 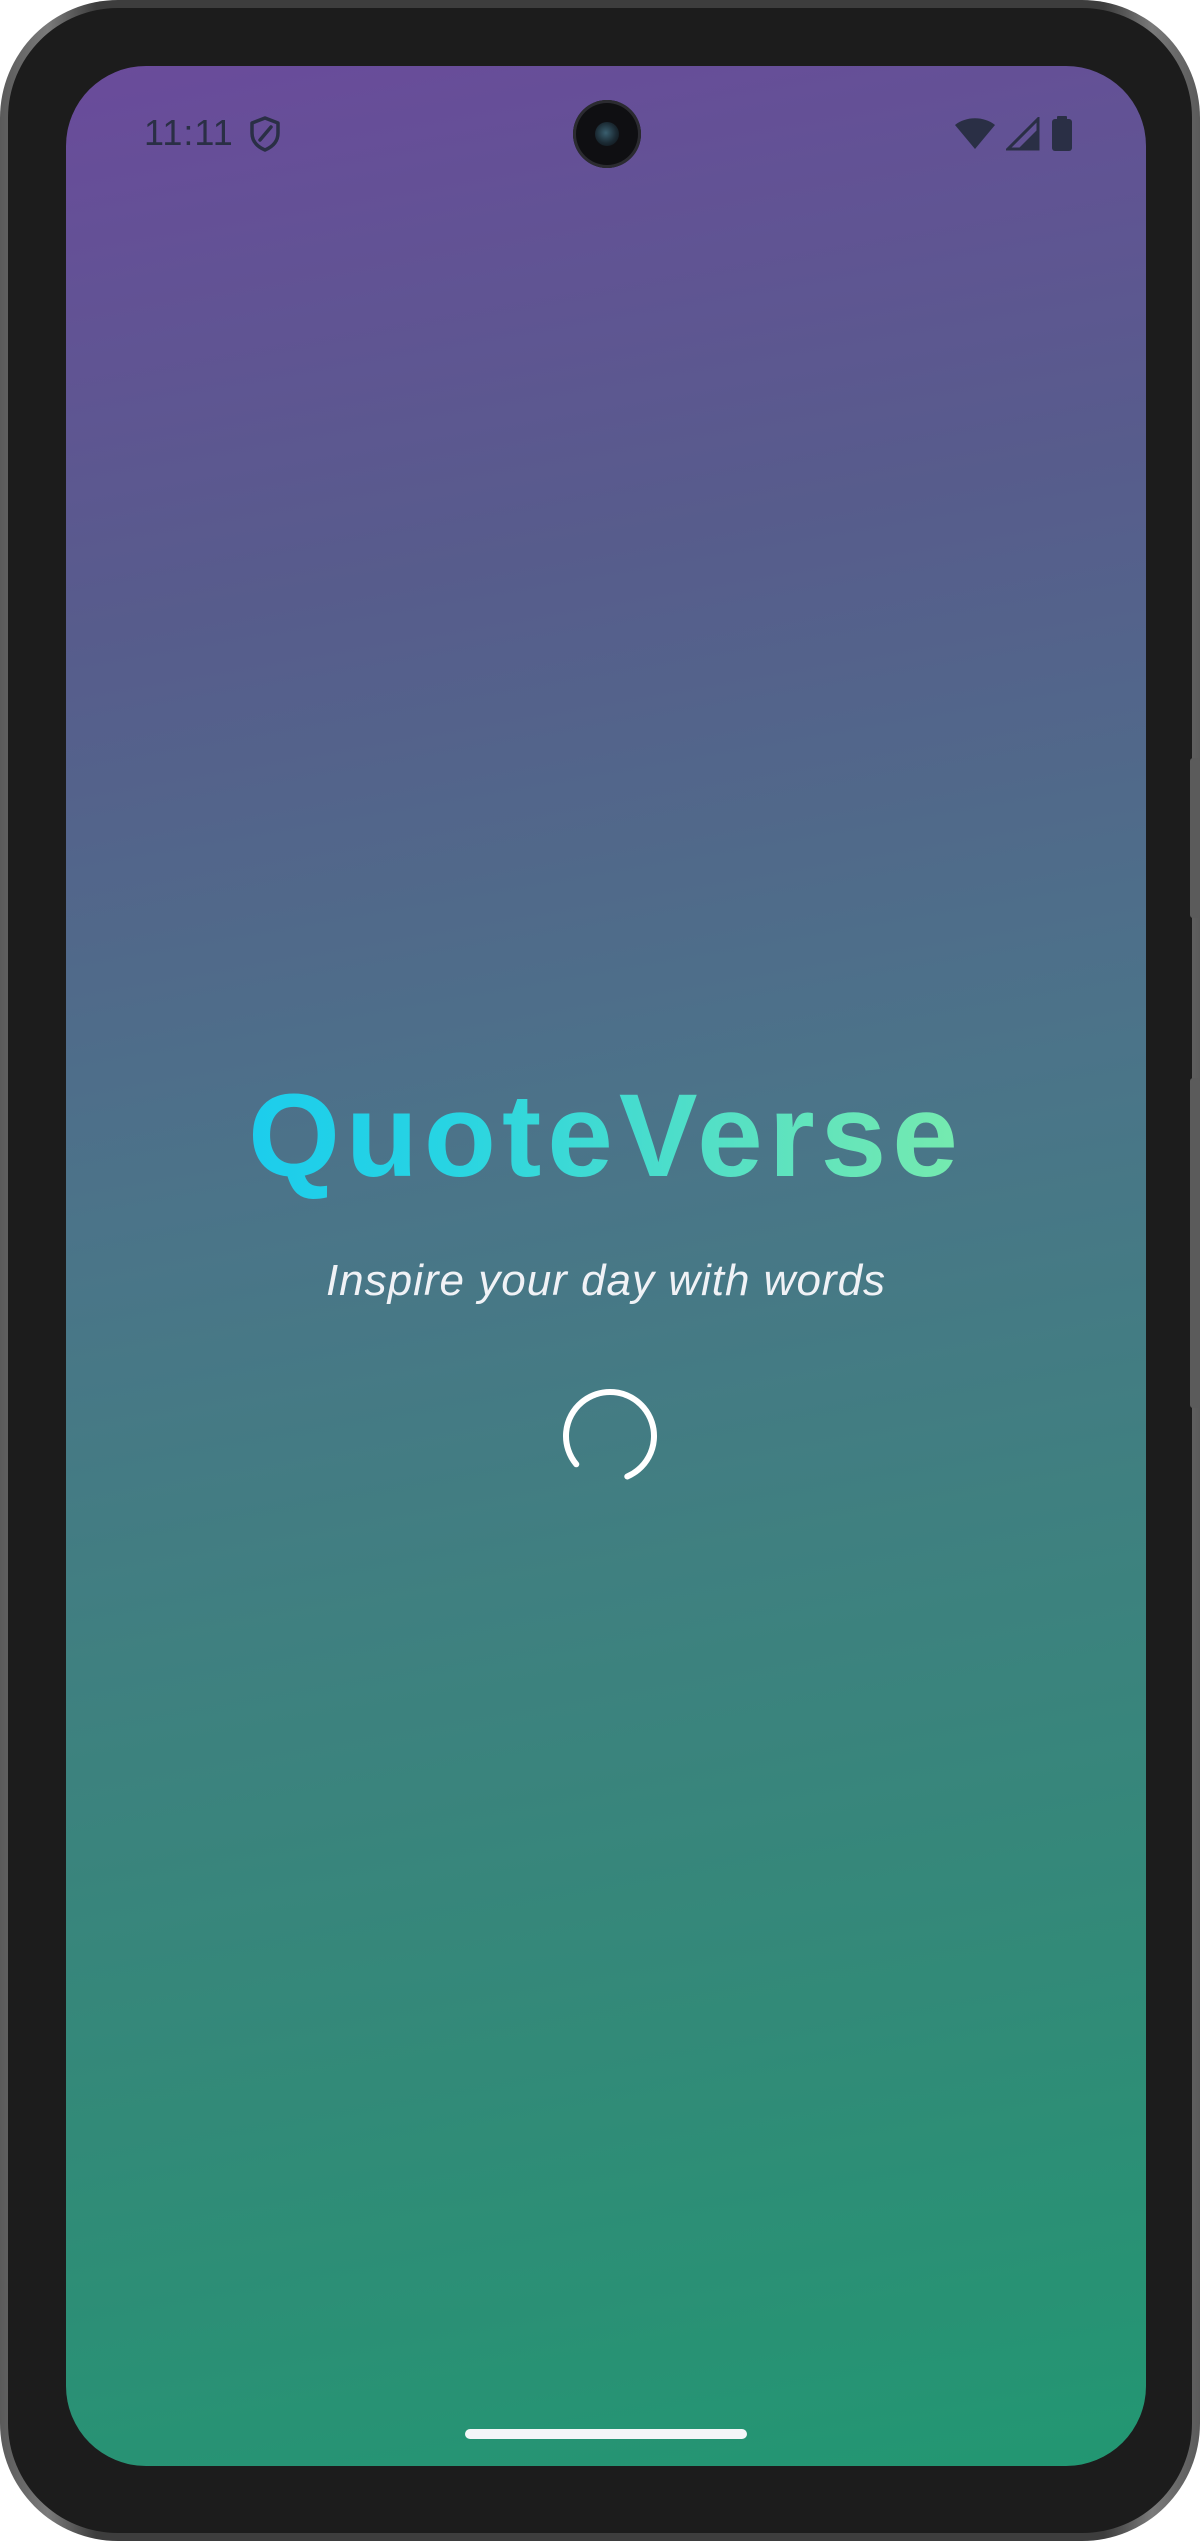 What do you see at coordinates (606, 1136) in the screenshot?
I see `app-title: QuoteVerse` at bounding box center [606, 1136].